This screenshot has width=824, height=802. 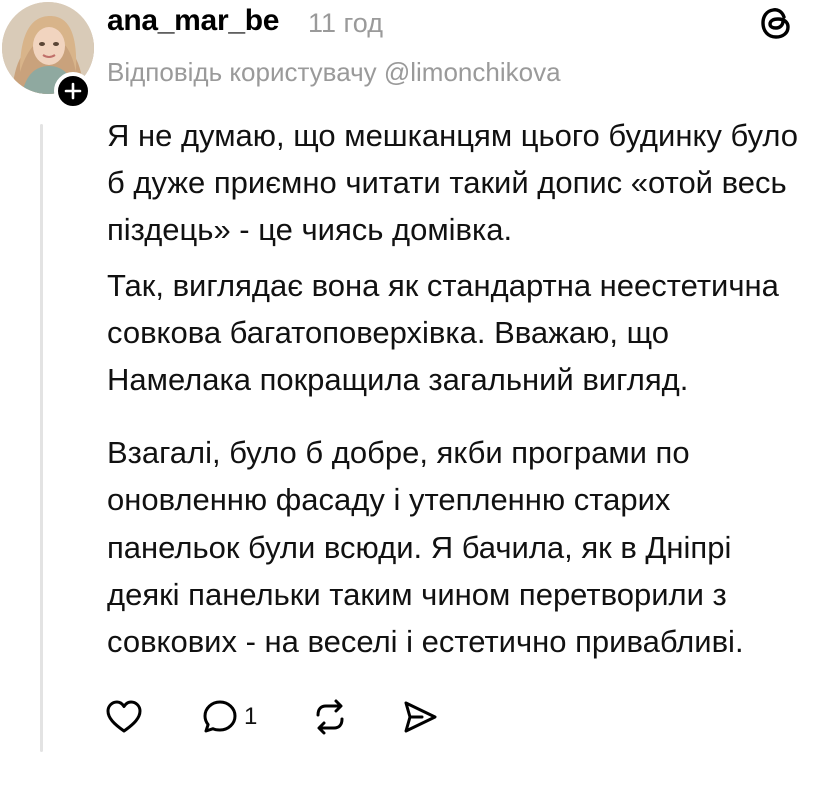 I want to click on post-time: 11 год, so click(x=345, y=23).